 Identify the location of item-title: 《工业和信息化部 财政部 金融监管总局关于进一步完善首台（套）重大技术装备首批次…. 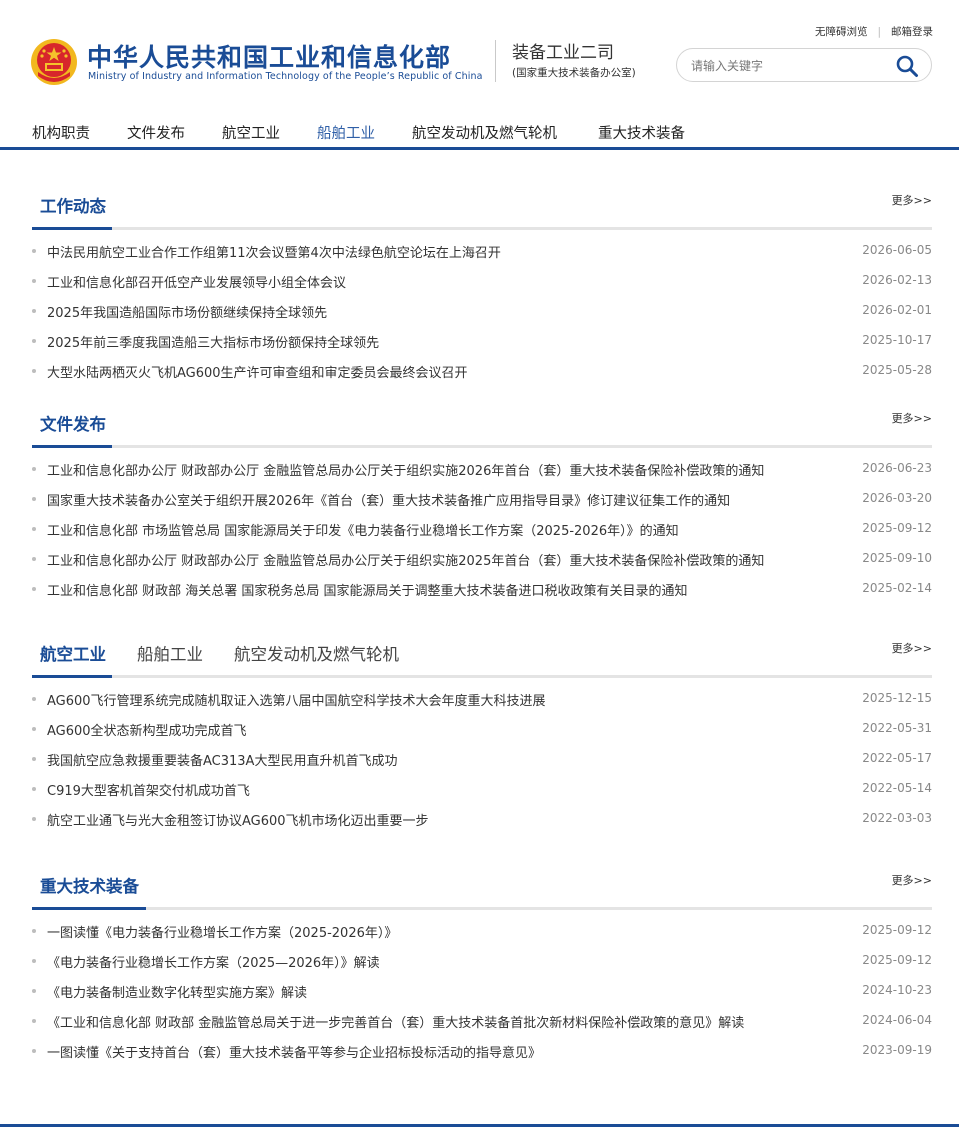
(395, 1021).